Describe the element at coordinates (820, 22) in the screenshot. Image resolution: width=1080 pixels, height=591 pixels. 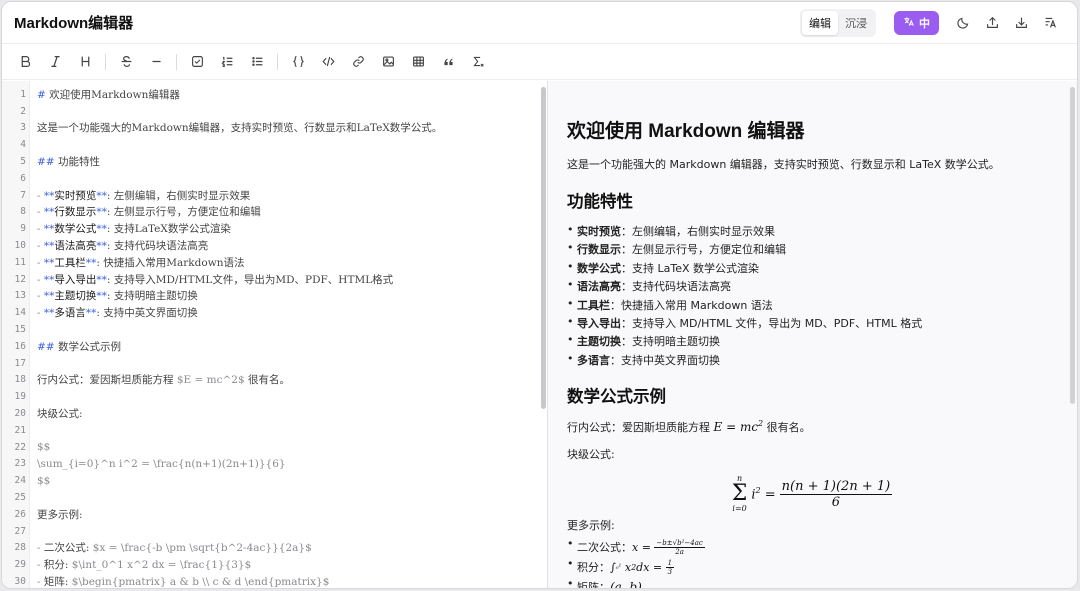
I see `mode-edit-button: 编辑` at that location.